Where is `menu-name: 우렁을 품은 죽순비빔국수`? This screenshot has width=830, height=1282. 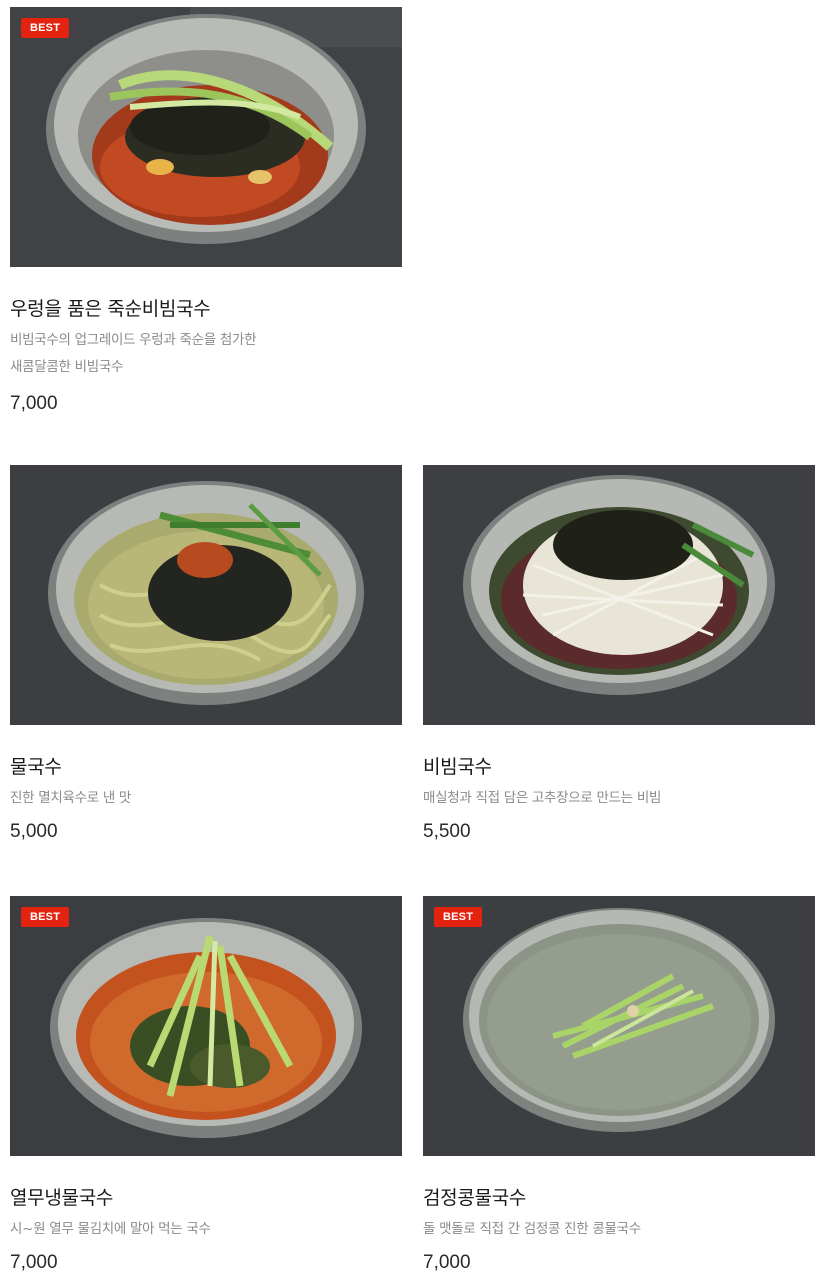 menu-name: 우렁을 품은 죽순비빔국수 is located at coordinates (110, 307).